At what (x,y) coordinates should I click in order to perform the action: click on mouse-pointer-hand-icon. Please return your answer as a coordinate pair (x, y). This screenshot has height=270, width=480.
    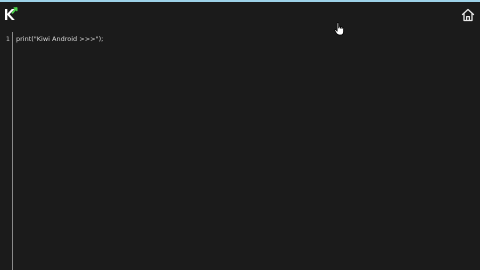
    Looking at the image, I should click on (339, 29).